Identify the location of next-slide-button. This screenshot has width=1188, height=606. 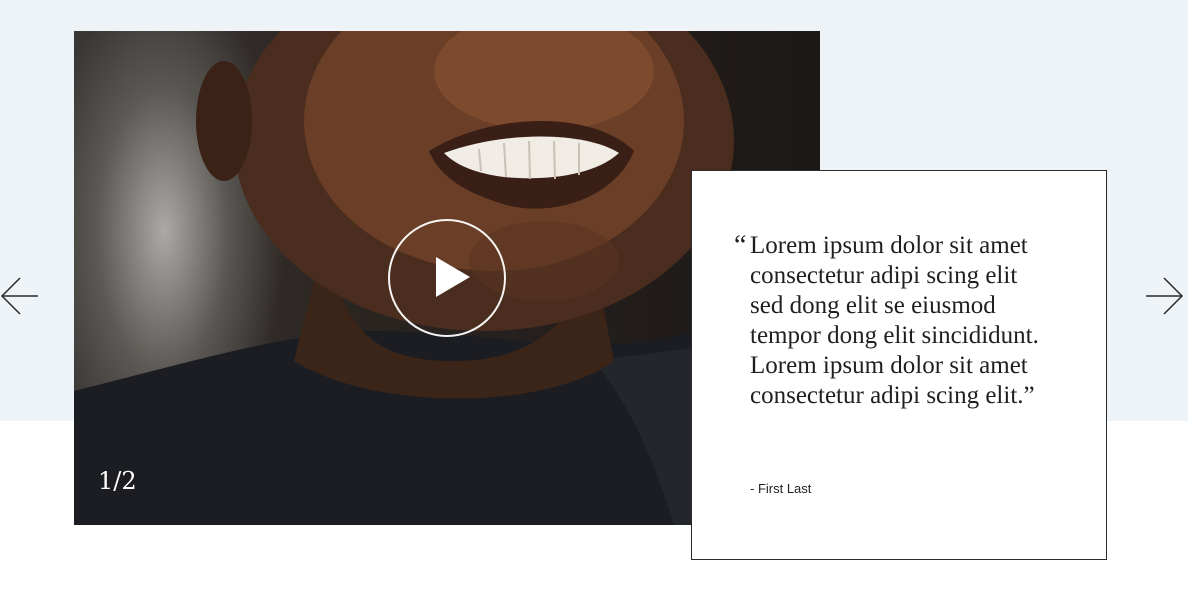
(1164, 296).